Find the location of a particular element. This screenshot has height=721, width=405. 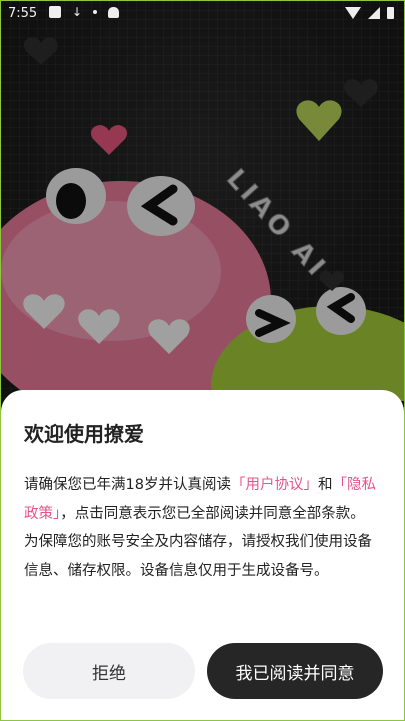

body-text-and: 和 is located at coordinates (325, 485).